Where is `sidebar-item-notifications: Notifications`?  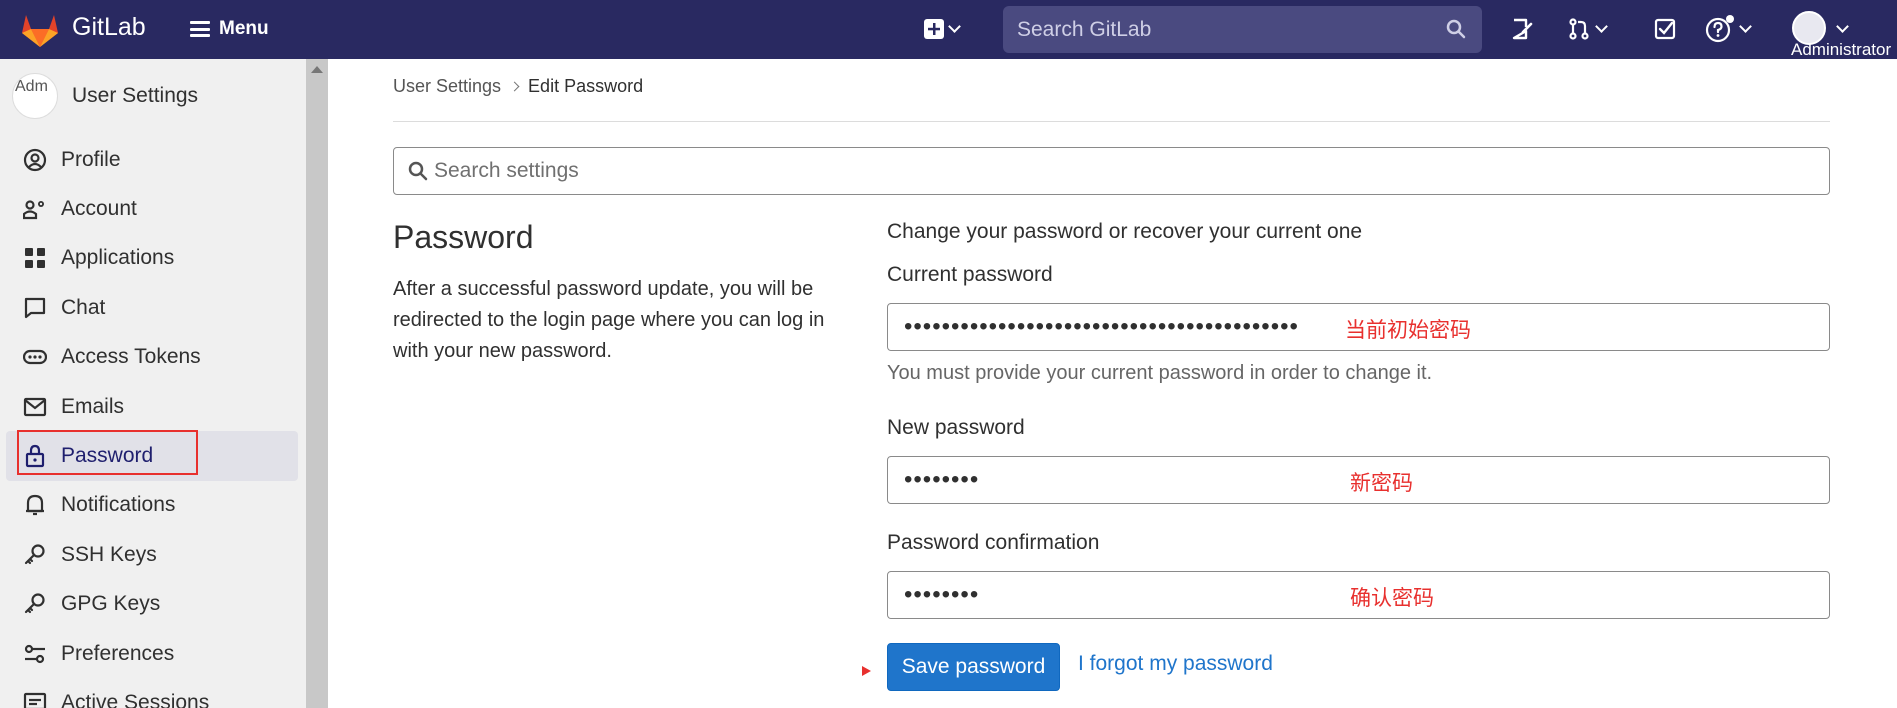
sidebar-item-notifications: Notifications is located at coordinates (152, 505).